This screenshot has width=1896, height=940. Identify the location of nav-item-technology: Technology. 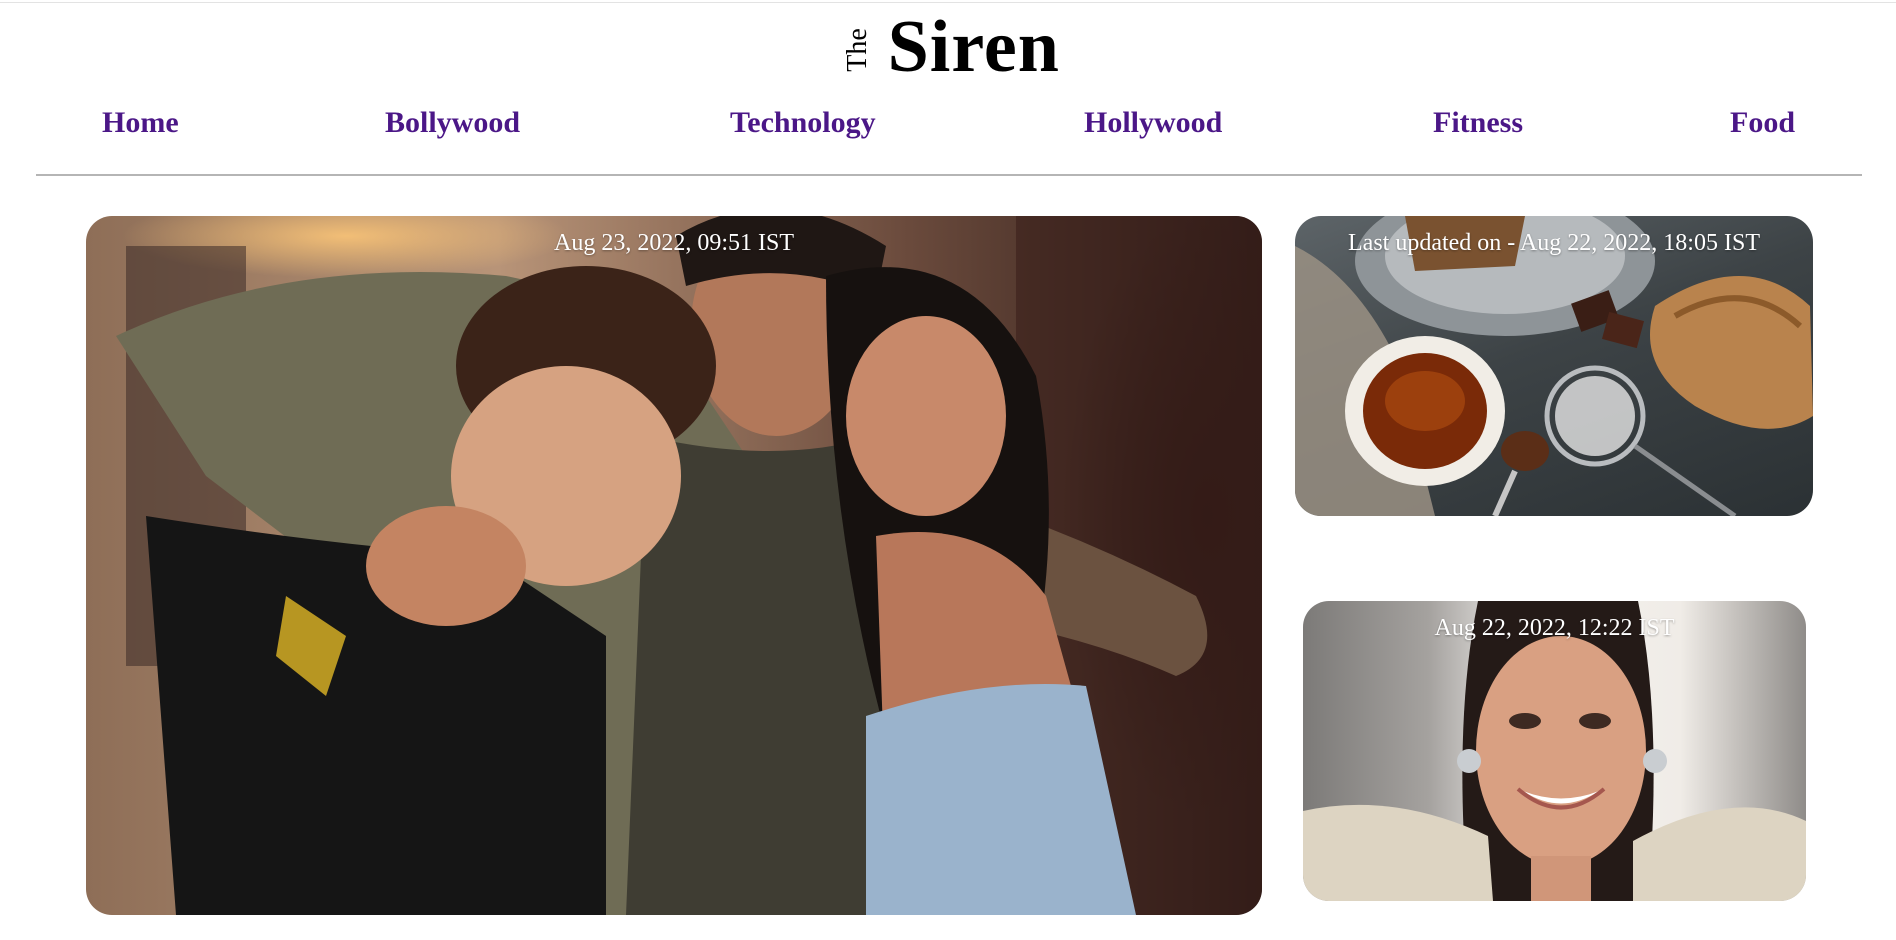
(803, 123).